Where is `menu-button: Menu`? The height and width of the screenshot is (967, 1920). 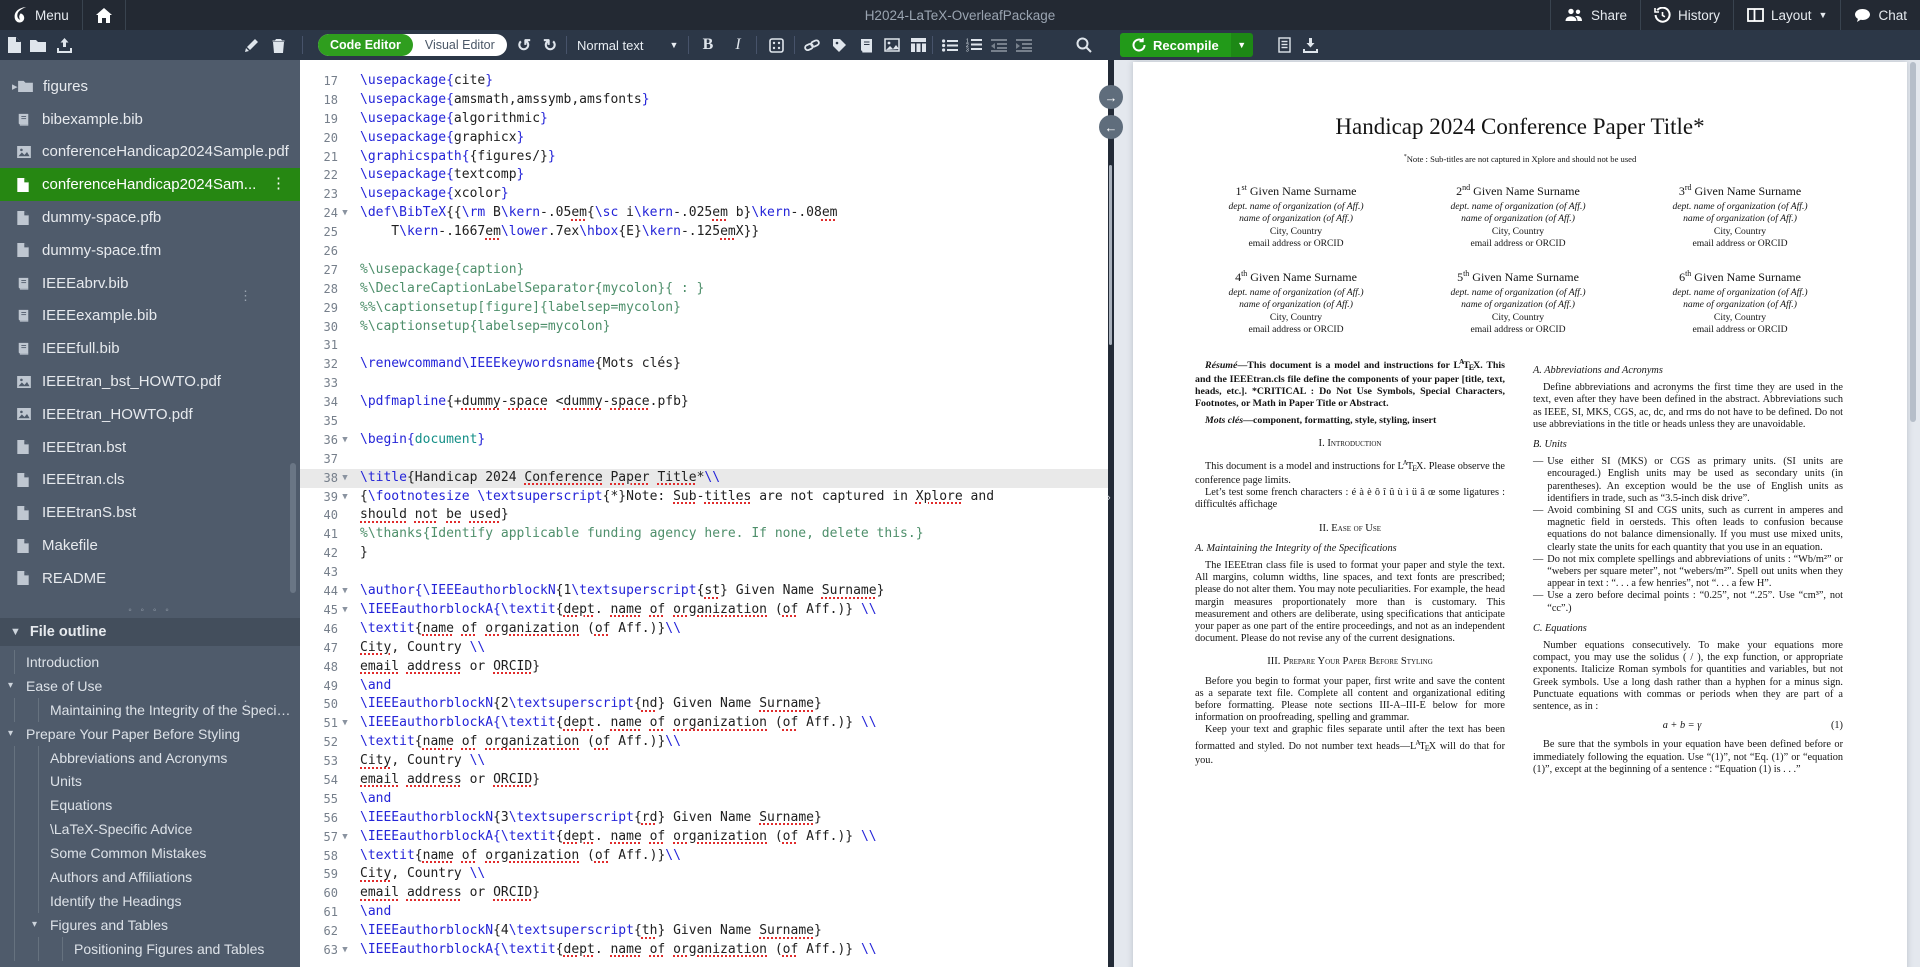 menu-button: Menu is located at coordinates (41, 15).